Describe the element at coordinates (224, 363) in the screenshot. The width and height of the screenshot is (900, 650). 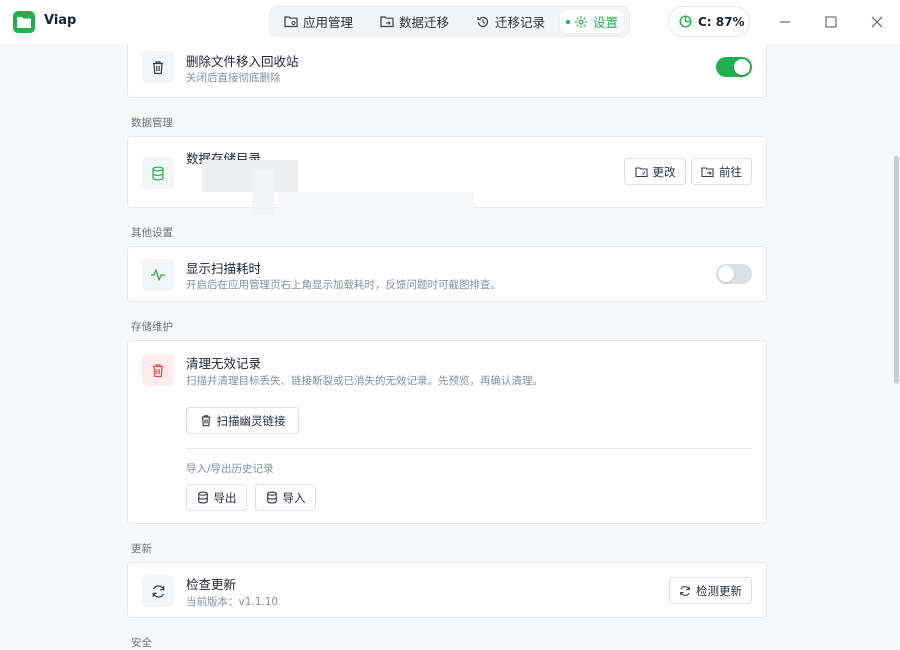
I see `cleanup-title: 清理无效记录` at that location.